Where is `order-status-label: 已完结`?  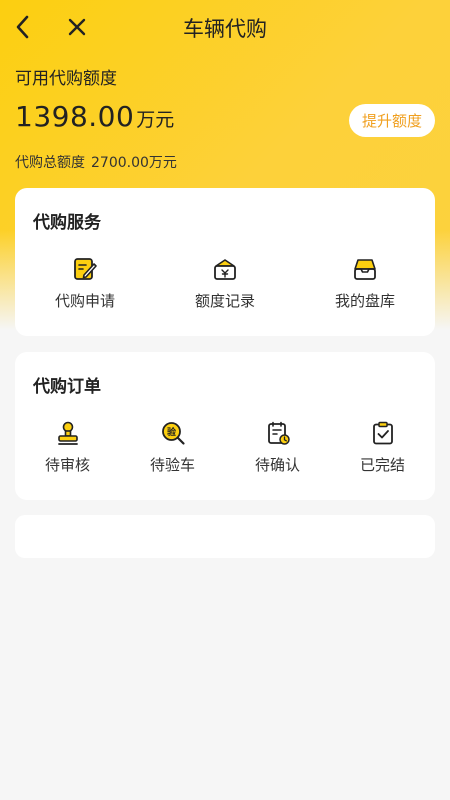 order-status-label: 已完结 is located at coordinates (382, 465).